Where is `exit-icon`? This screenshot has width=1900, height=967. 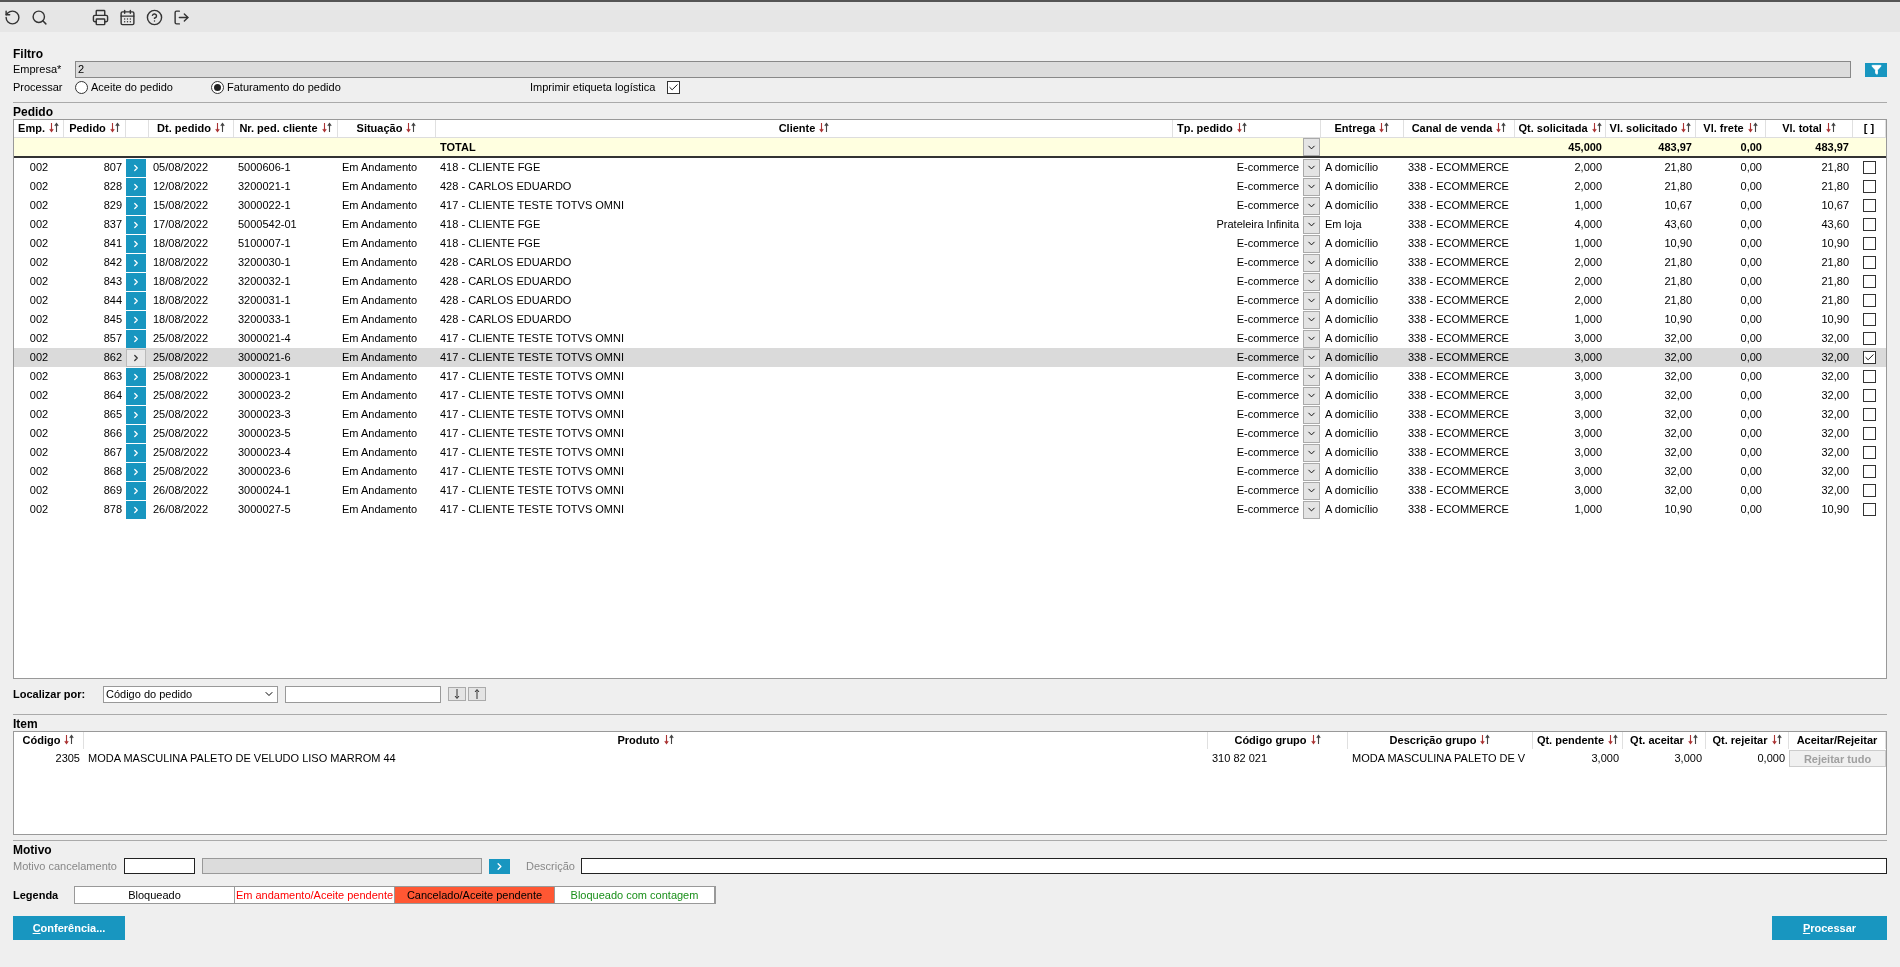
exit-icon is located at coordinates (181, 17).